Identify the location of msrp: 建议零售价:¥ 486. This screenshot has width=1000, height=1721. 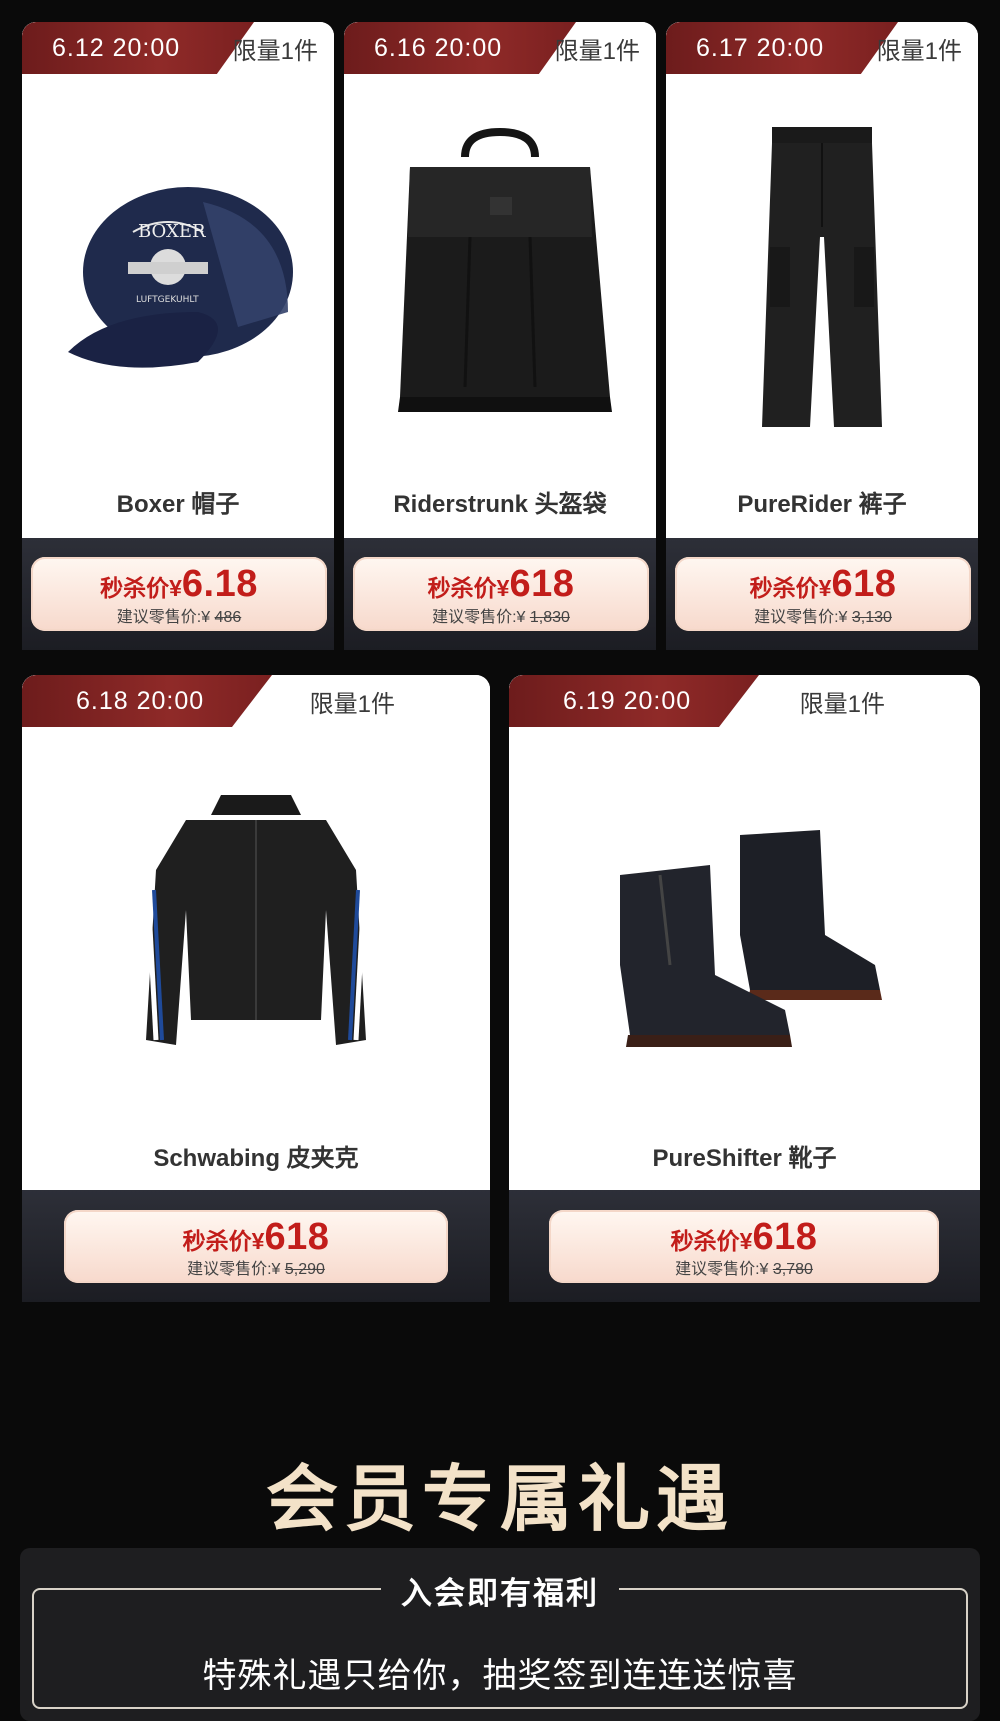
(179, 615).